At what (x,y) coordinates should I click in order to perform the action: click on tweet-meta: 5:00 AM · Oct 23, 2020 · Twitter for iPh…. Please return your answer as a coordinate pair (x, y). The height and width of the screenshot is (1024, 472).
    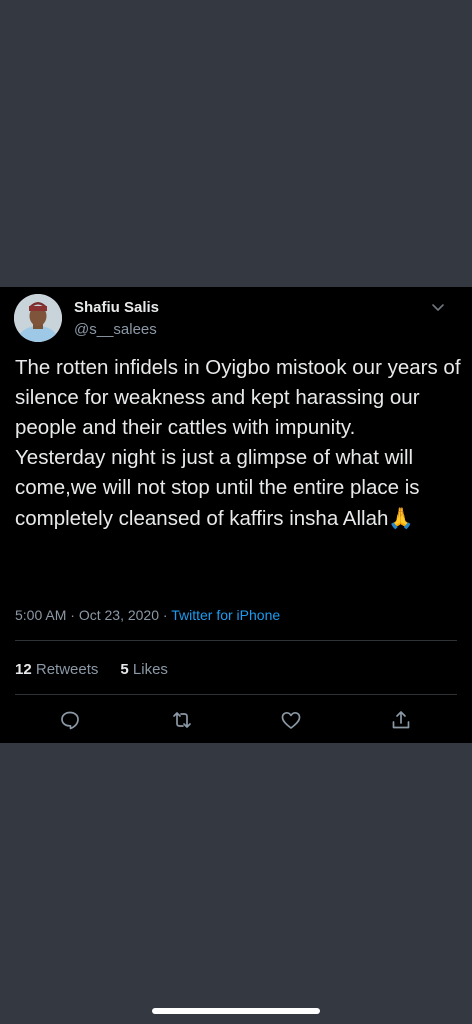
    Looking at the image, I should click on (147, 615).